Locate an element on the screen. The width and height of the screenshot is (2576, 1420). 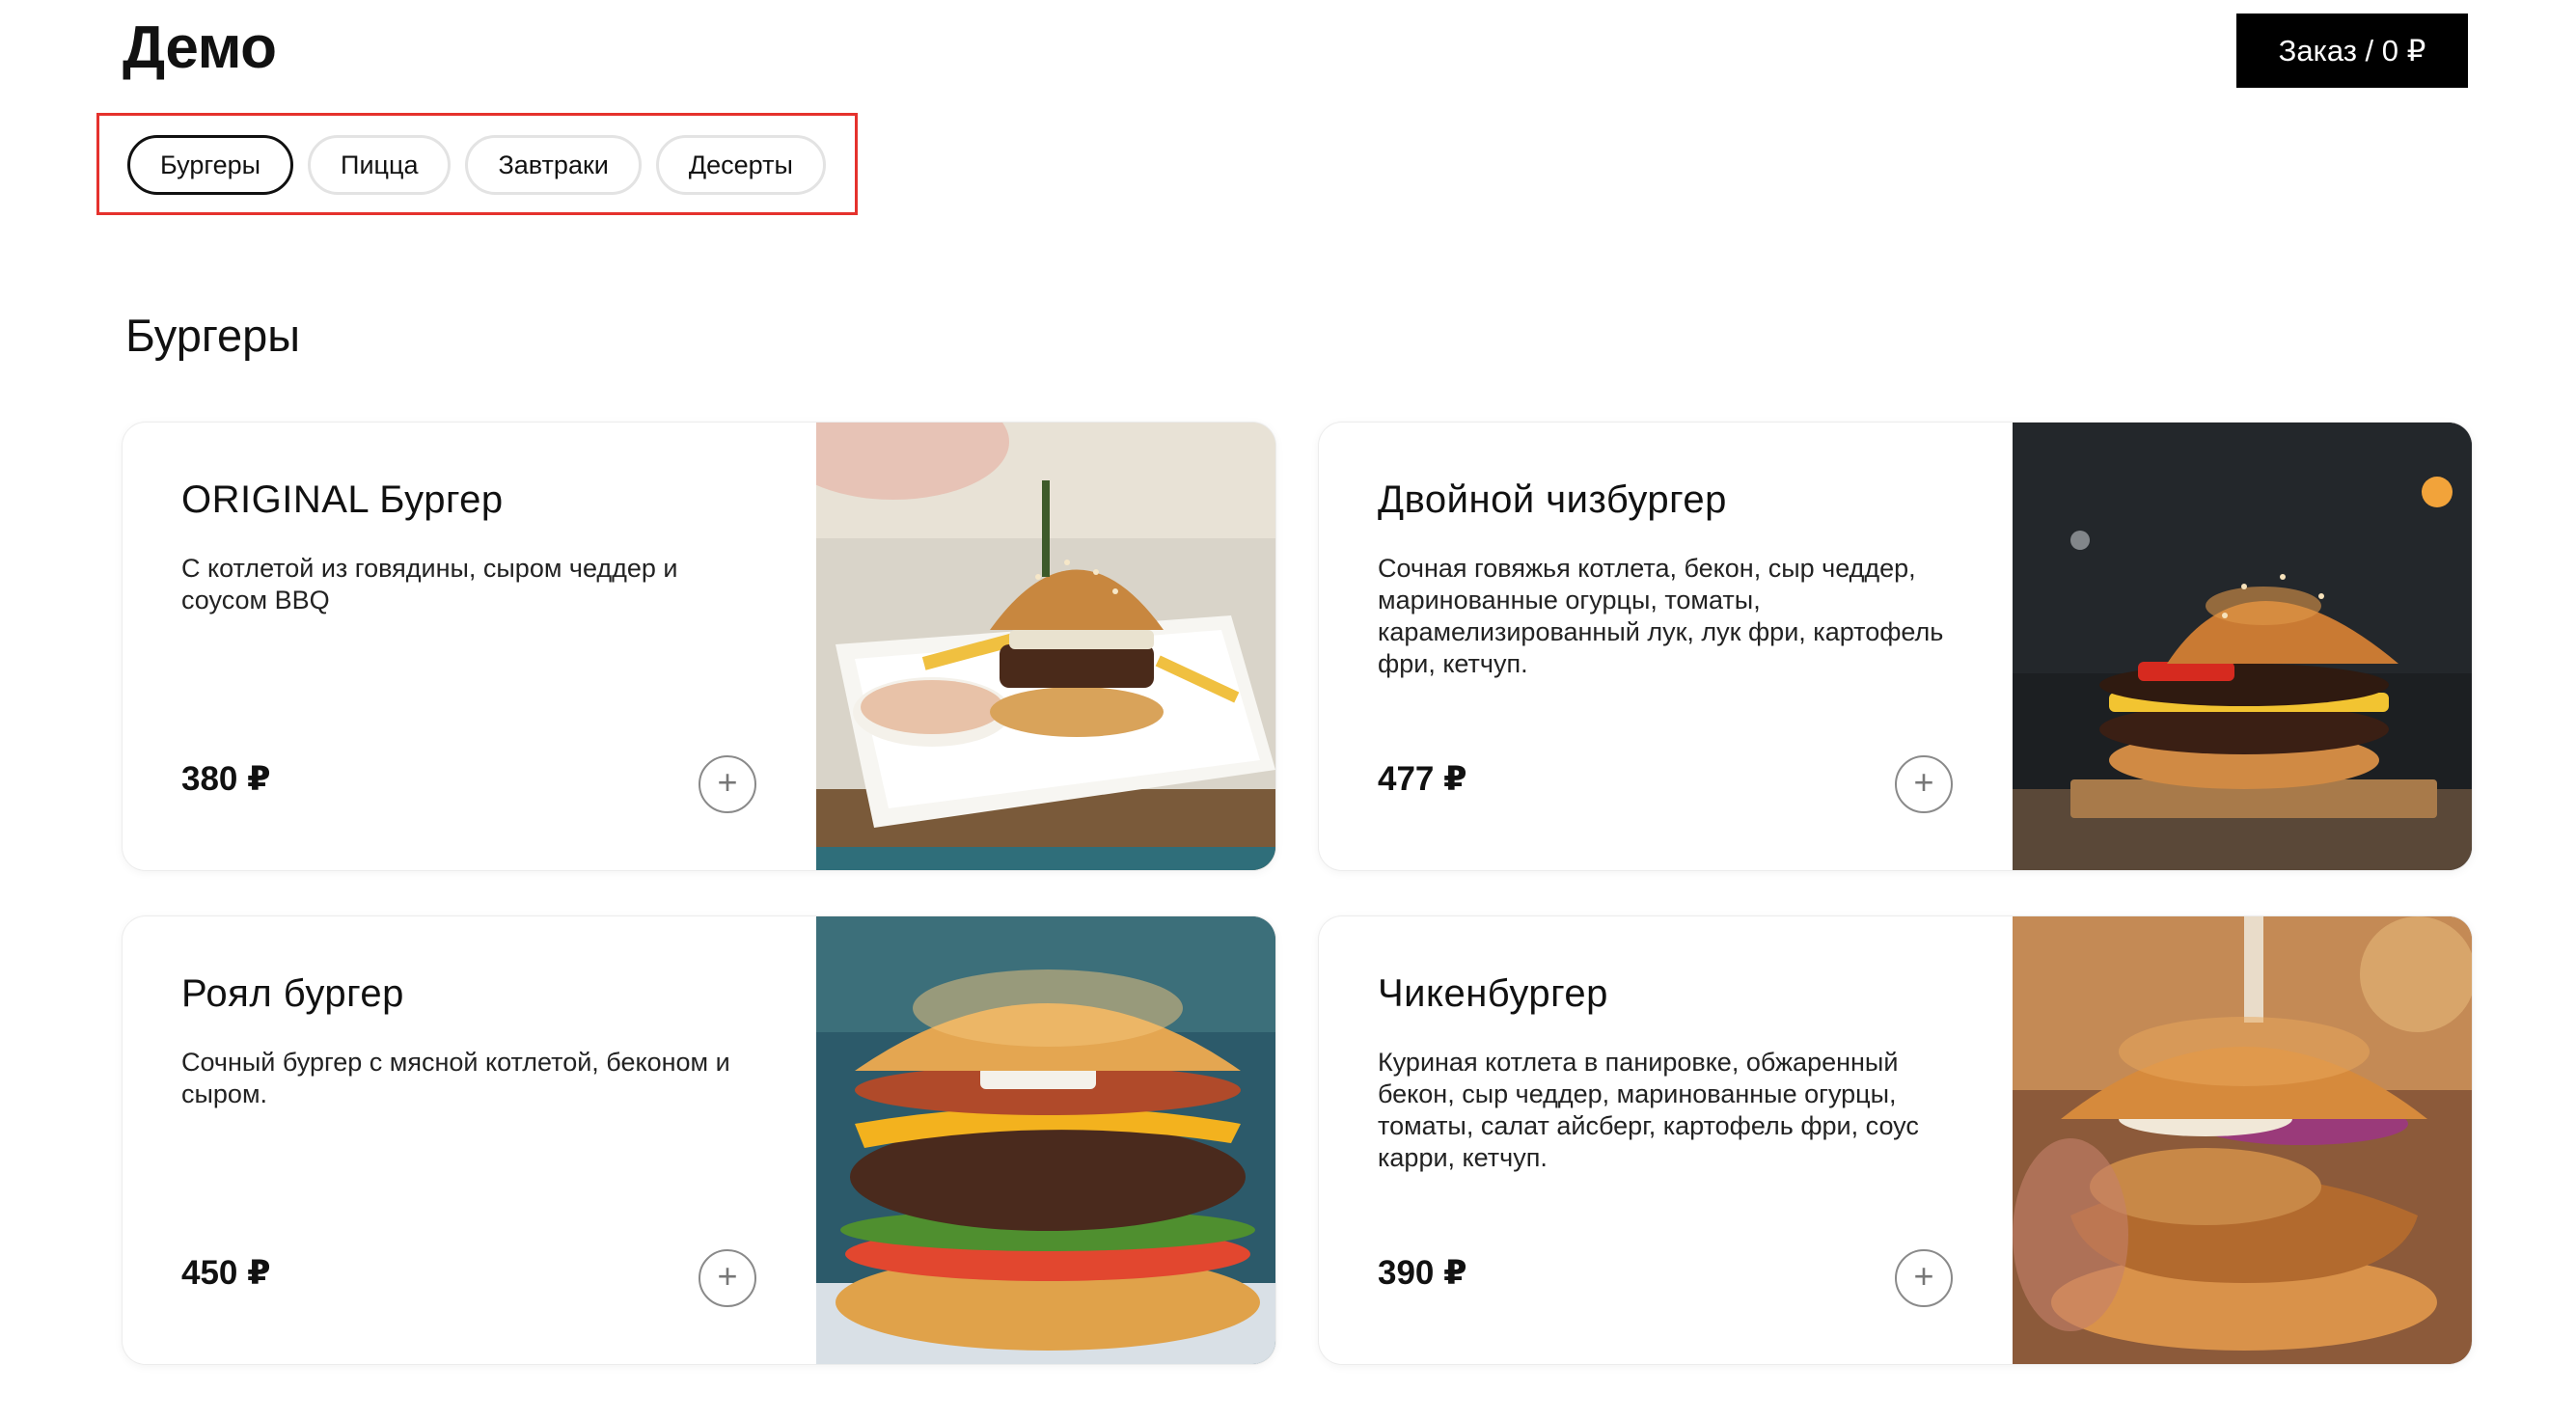
product-name: ORIGINAL Бургер is located at coordinates (343, 499).